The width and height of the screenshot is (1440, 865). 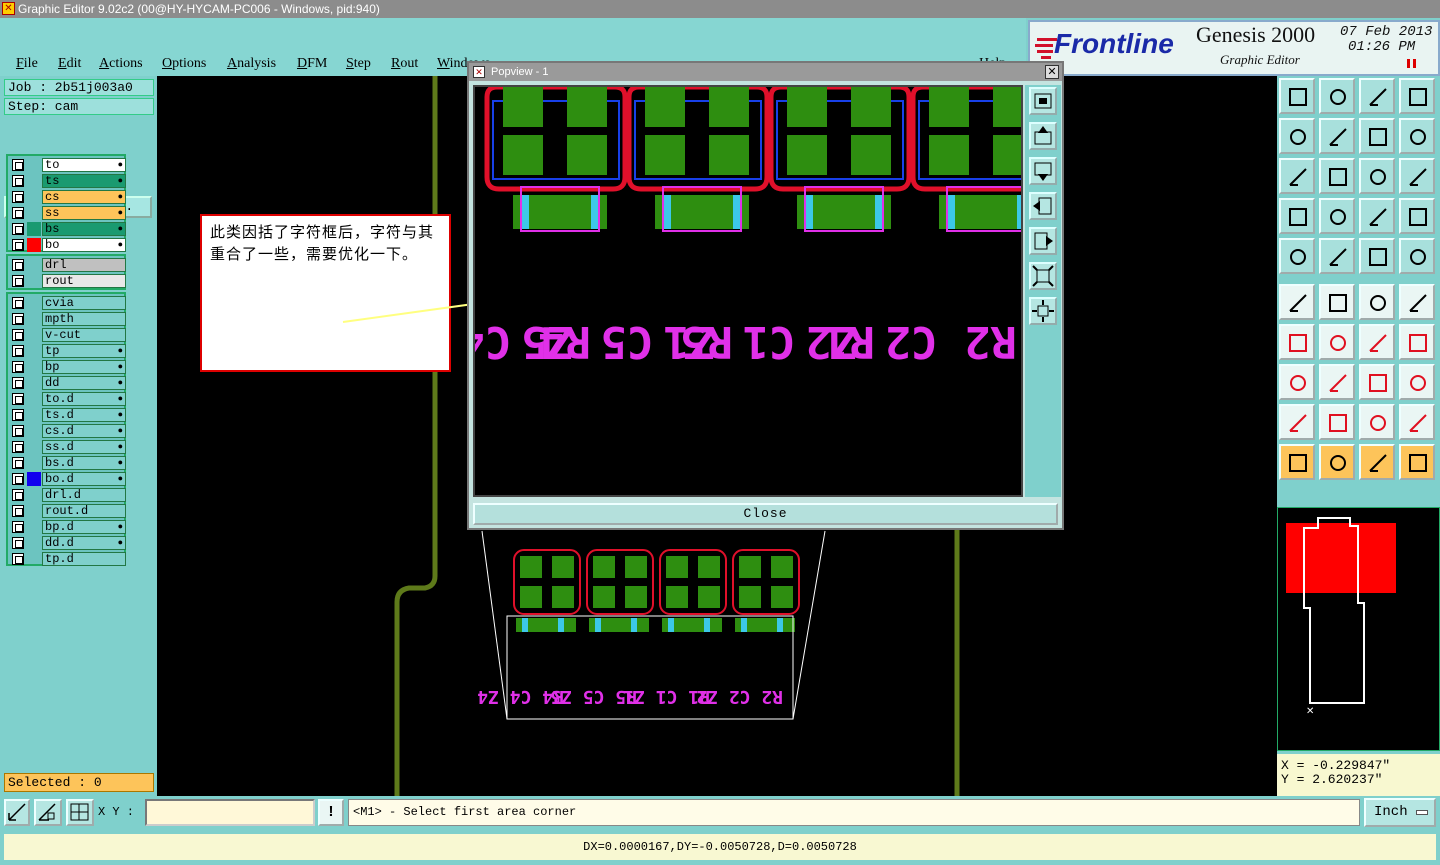 What do you see at coordinates (84, 165) in the screenshot?
I see `layer-name: to ●` at bounding box center [84, 165].